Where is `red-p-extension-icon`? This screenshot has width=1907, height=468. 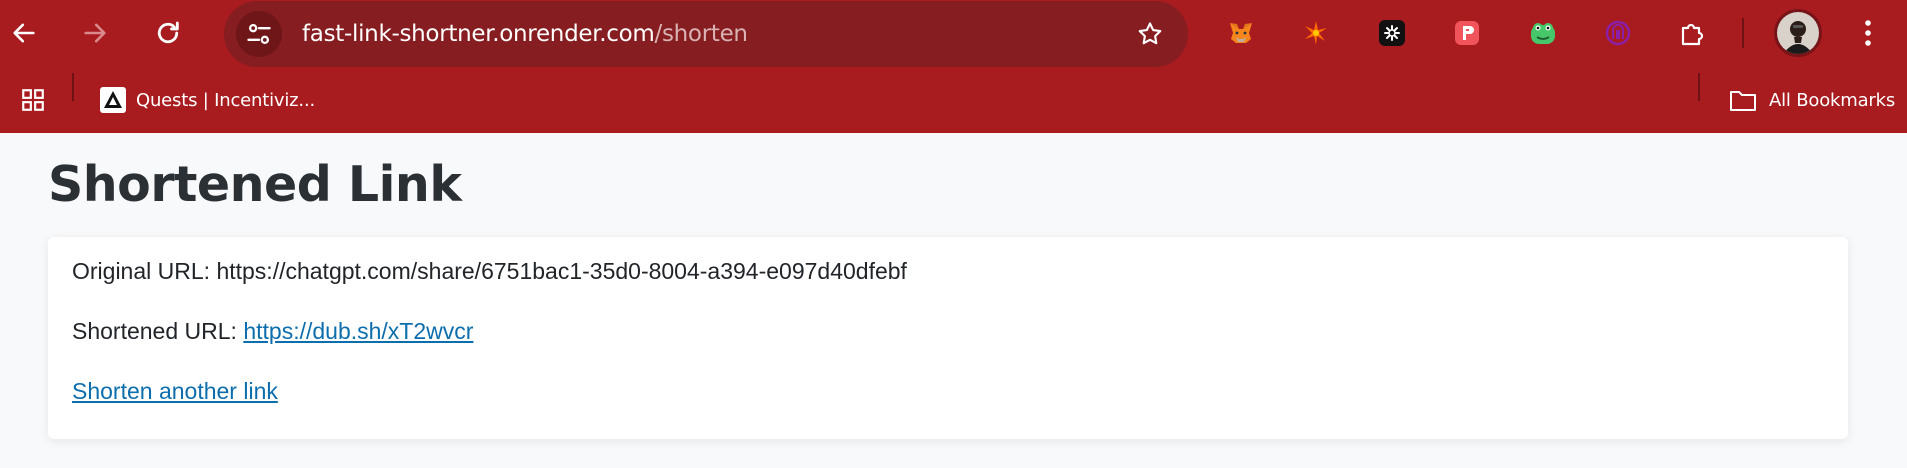 red-p-extension-icon is located at coordinates (1467, 33).